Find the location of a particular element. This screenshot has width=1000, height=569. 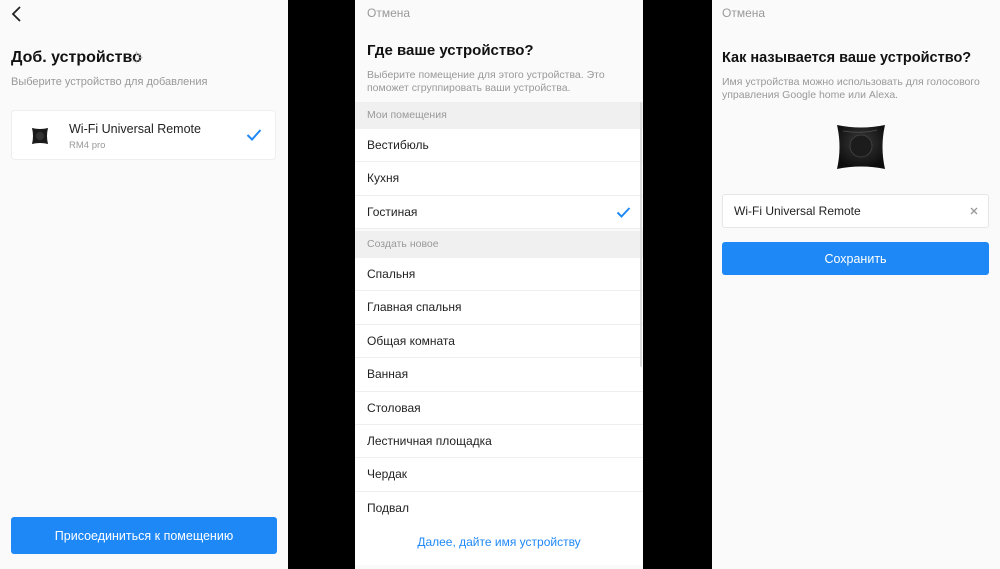

room-label: Подвал is located at coordinates (388, 507).